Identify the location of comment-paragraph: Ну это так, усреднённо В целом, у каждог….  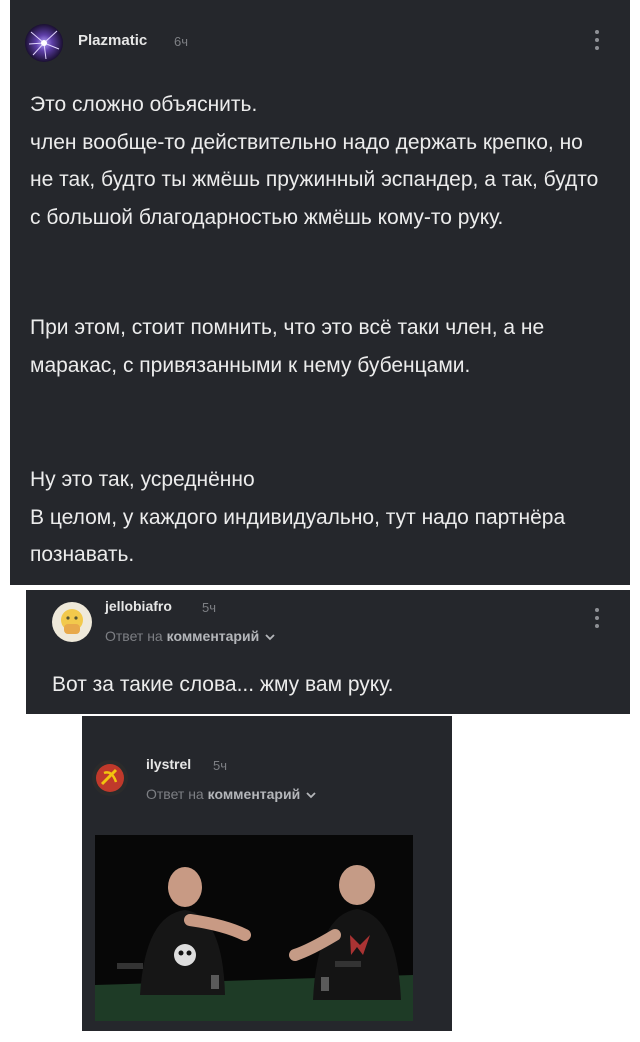
(298, 517).